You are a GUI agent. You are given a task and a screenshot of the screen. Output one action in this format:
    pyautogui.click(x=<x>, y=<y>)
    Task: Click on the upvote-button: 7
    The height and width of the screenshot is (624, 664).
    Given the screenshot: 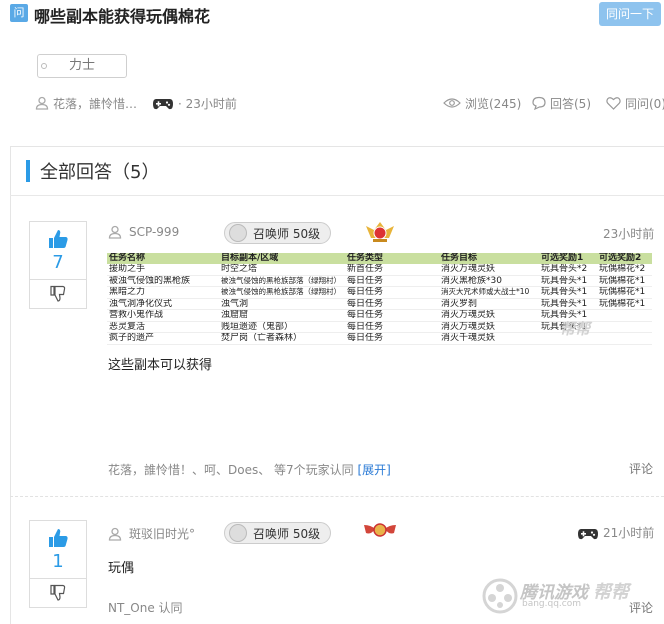 What is the action you would take?
    pyautogui.click(x=58, y=251)
    